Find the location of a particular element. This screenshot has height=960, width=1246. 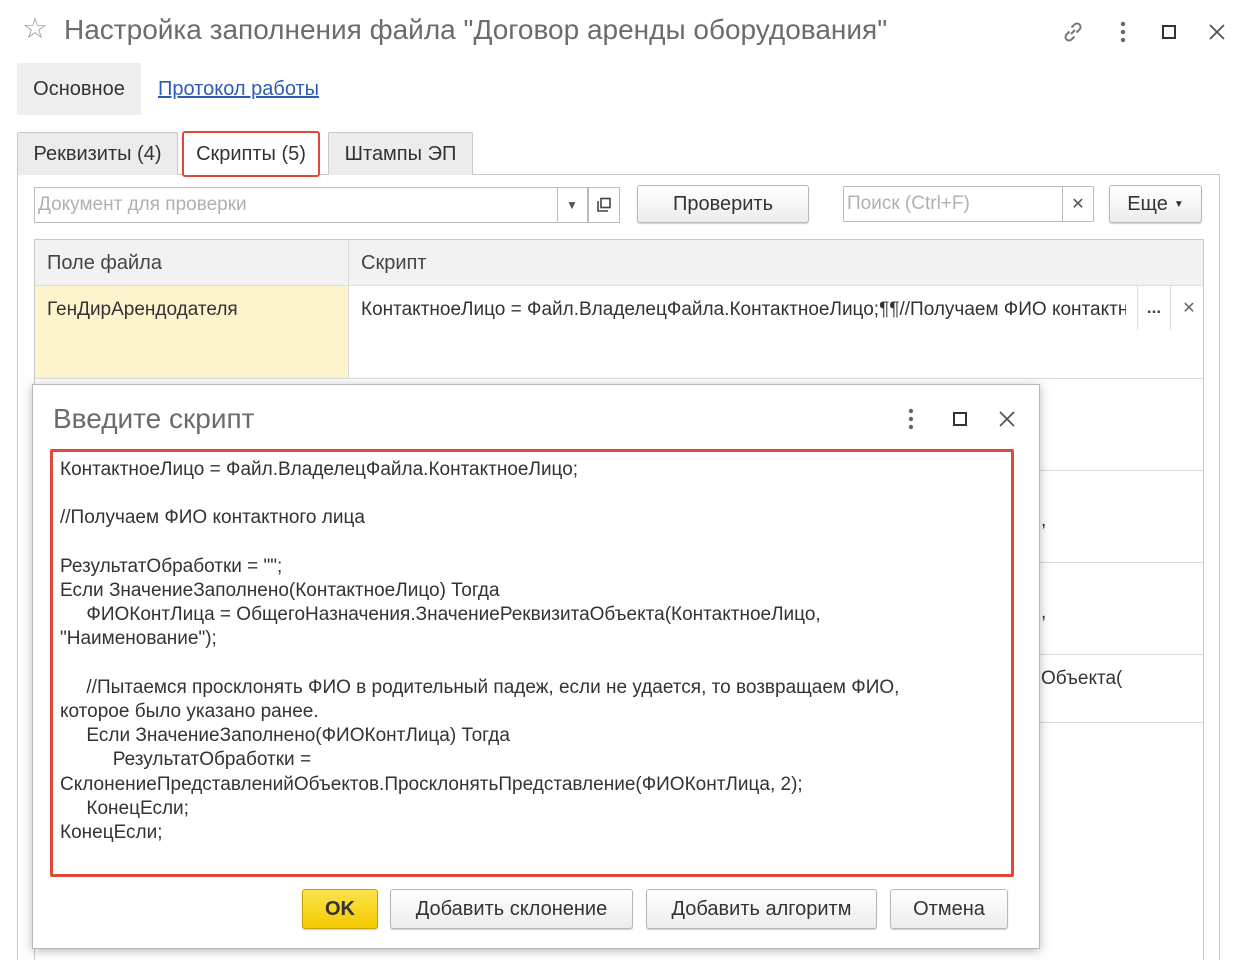

tab-stamps: Штампы ЭП is located at coordinates (400, 153).